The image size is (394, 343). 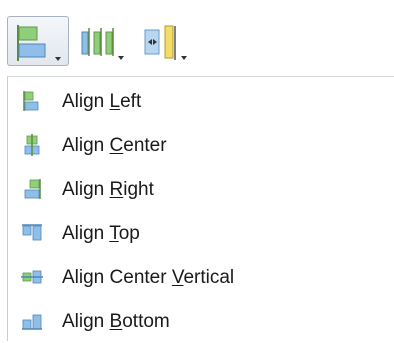 I want to click on menu-item-label: Align Center, so click(x=114, y=145).